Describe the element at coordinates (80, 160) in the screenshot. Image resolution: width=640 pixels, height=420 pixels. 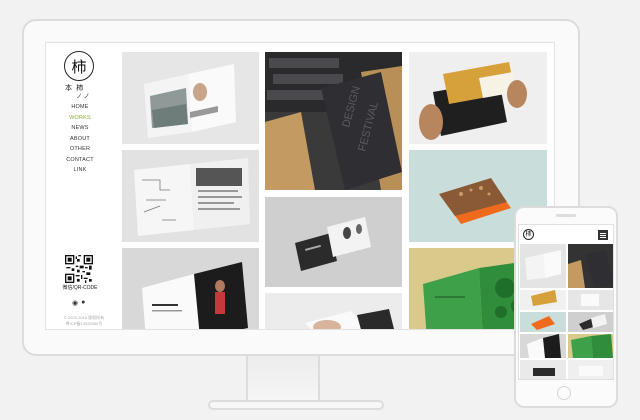
I see `nav-item-contact: CONTACT` at that location.